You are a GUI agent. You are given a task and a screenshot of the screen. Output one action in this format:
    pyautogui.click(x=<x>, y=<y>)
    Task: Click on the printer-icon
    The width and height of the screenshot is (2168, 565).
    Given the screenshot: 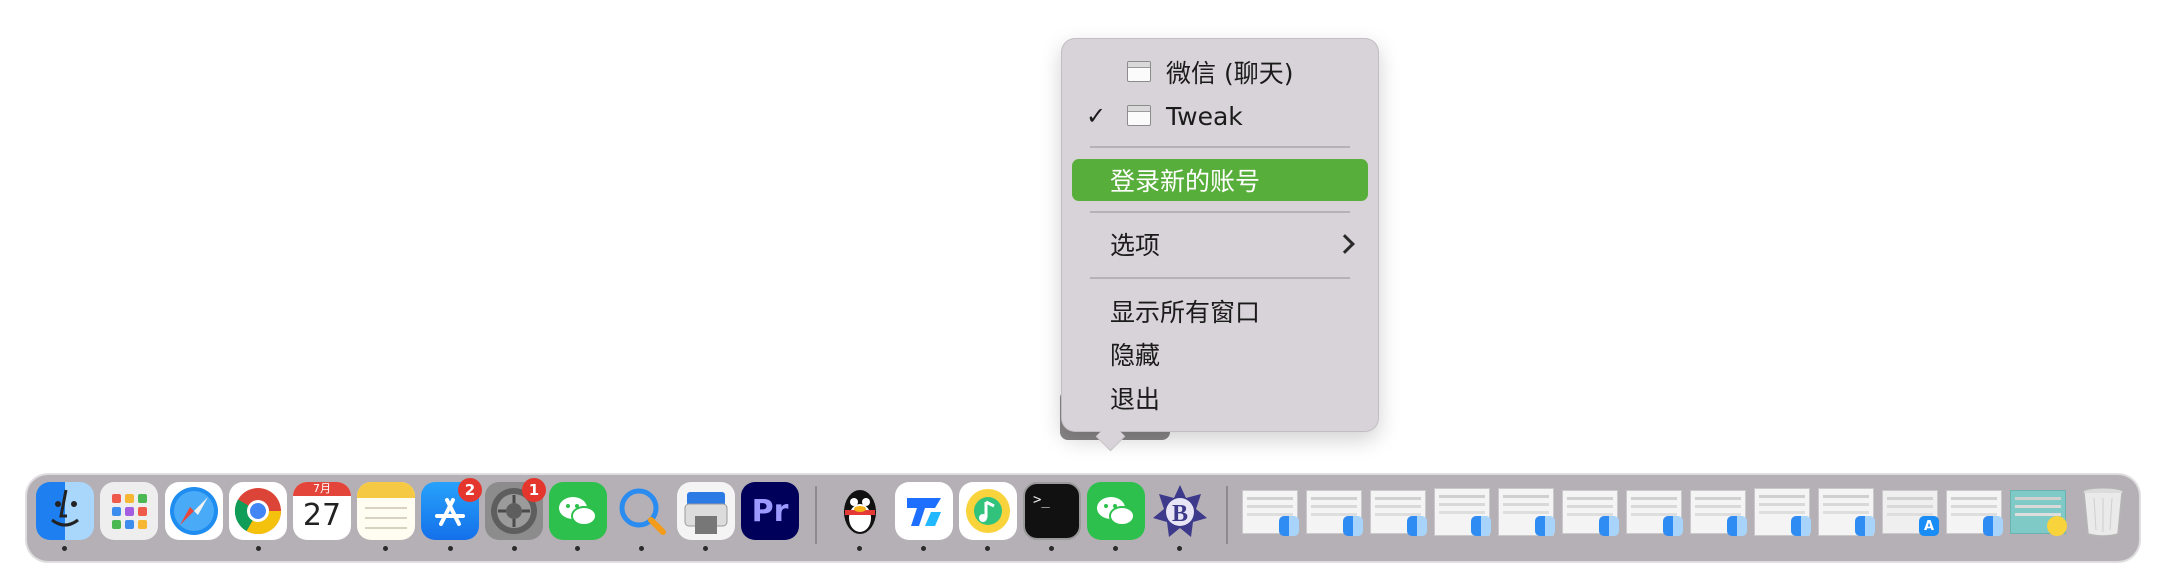 What is the action you would take?
    pyautogui.click(x=706, y=513)
    